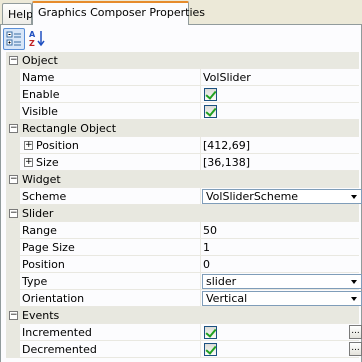 Image resolution: width=362 pixels, height=362 pixels. I want to click on tab-graphics-composer-properties: Graphics Composer Properties, so click(118, 13).